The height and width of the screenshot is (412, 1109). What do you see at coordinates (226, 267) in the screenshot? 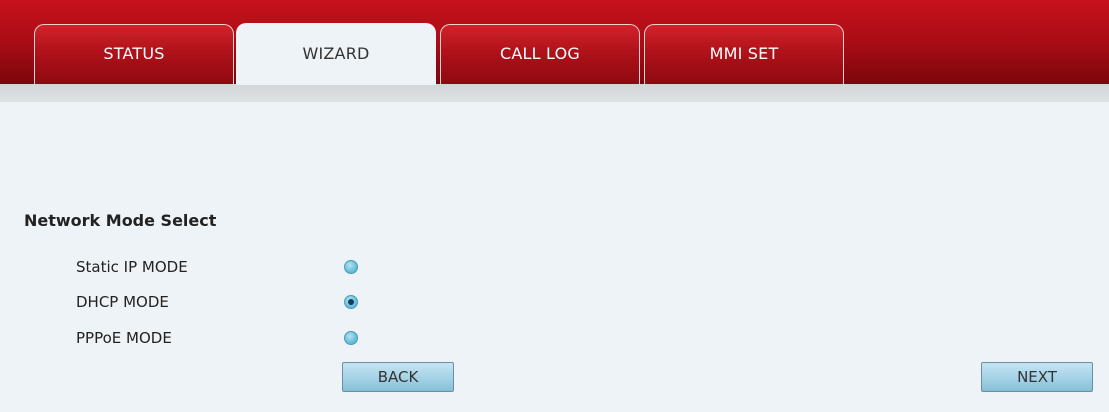
I see `option-static-ip-row: Static IP MODE` at bounding box center [226, 267].